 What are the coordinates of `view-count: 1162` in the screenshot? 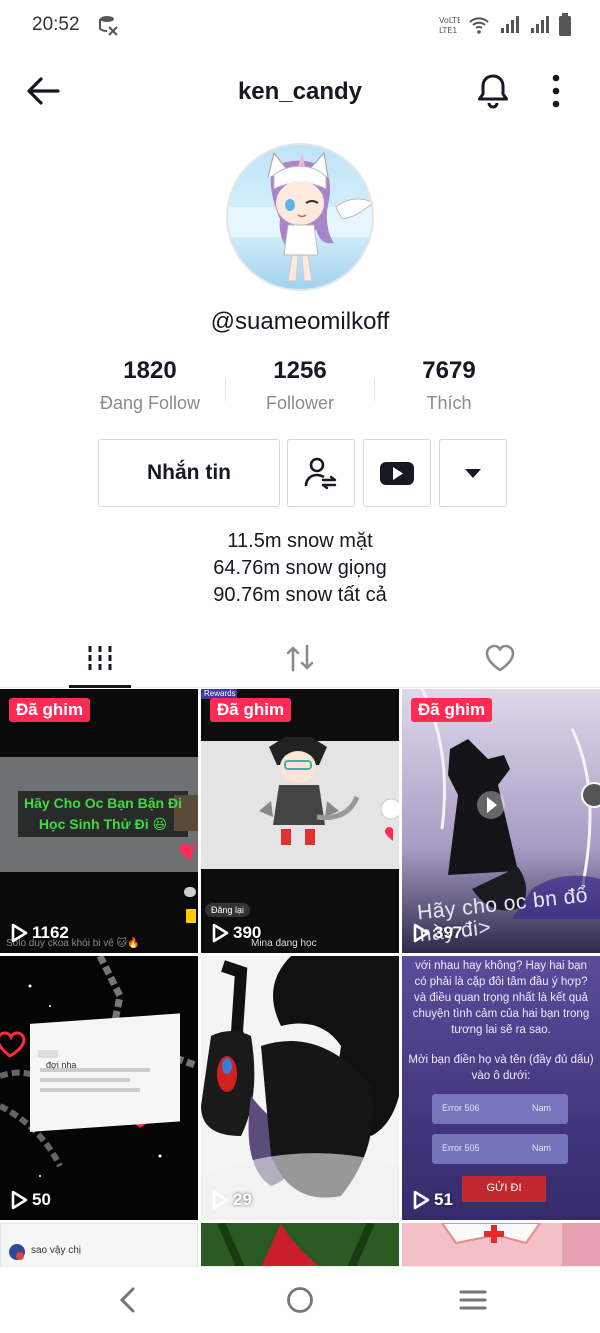 It's located at (39, 933).